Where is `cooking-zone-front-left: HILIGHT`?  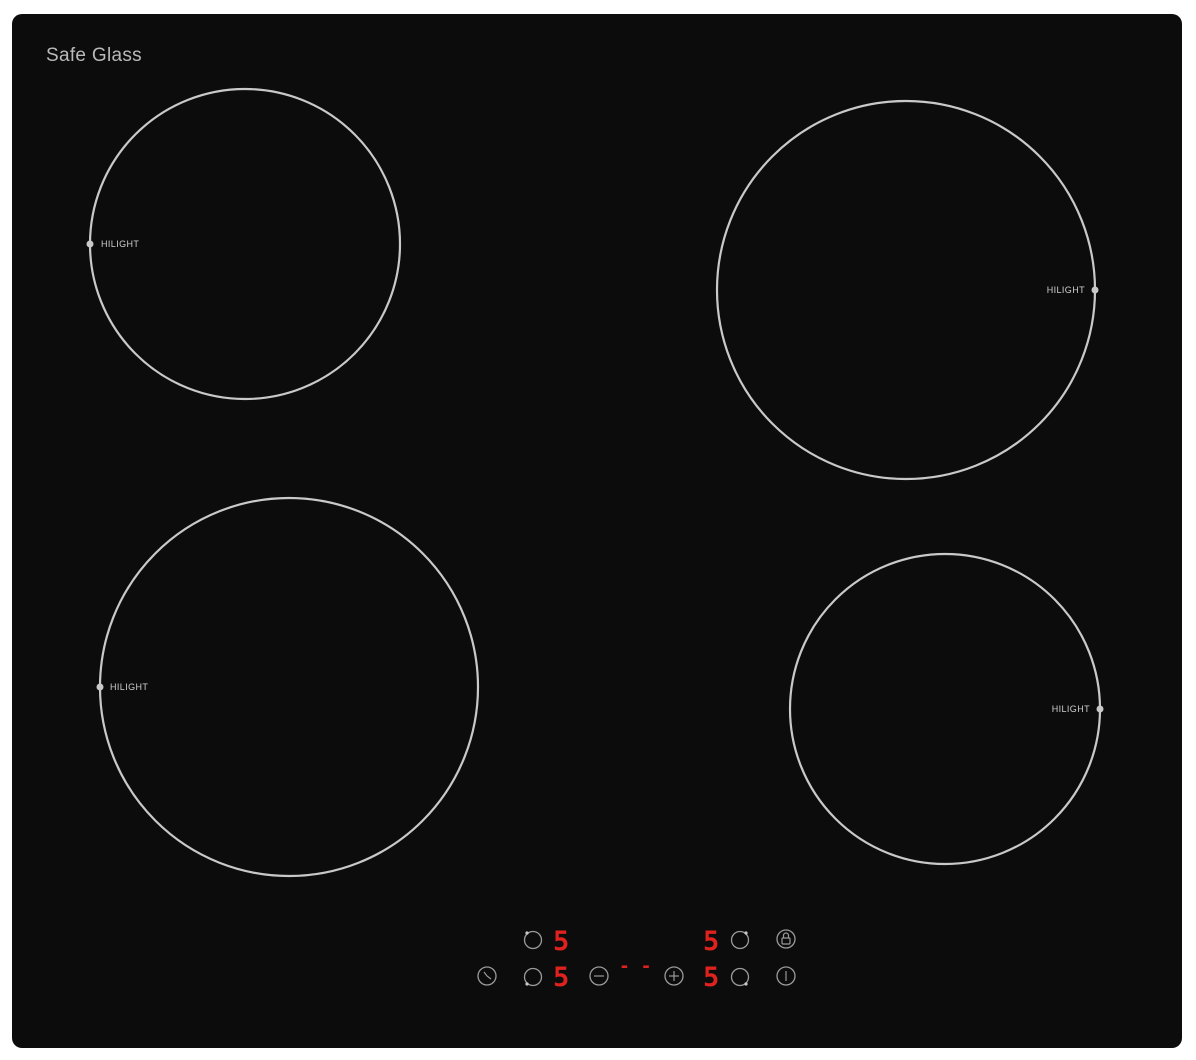 cooking-zone-front-left: HILIGHT is located at coordinates (288, 687).